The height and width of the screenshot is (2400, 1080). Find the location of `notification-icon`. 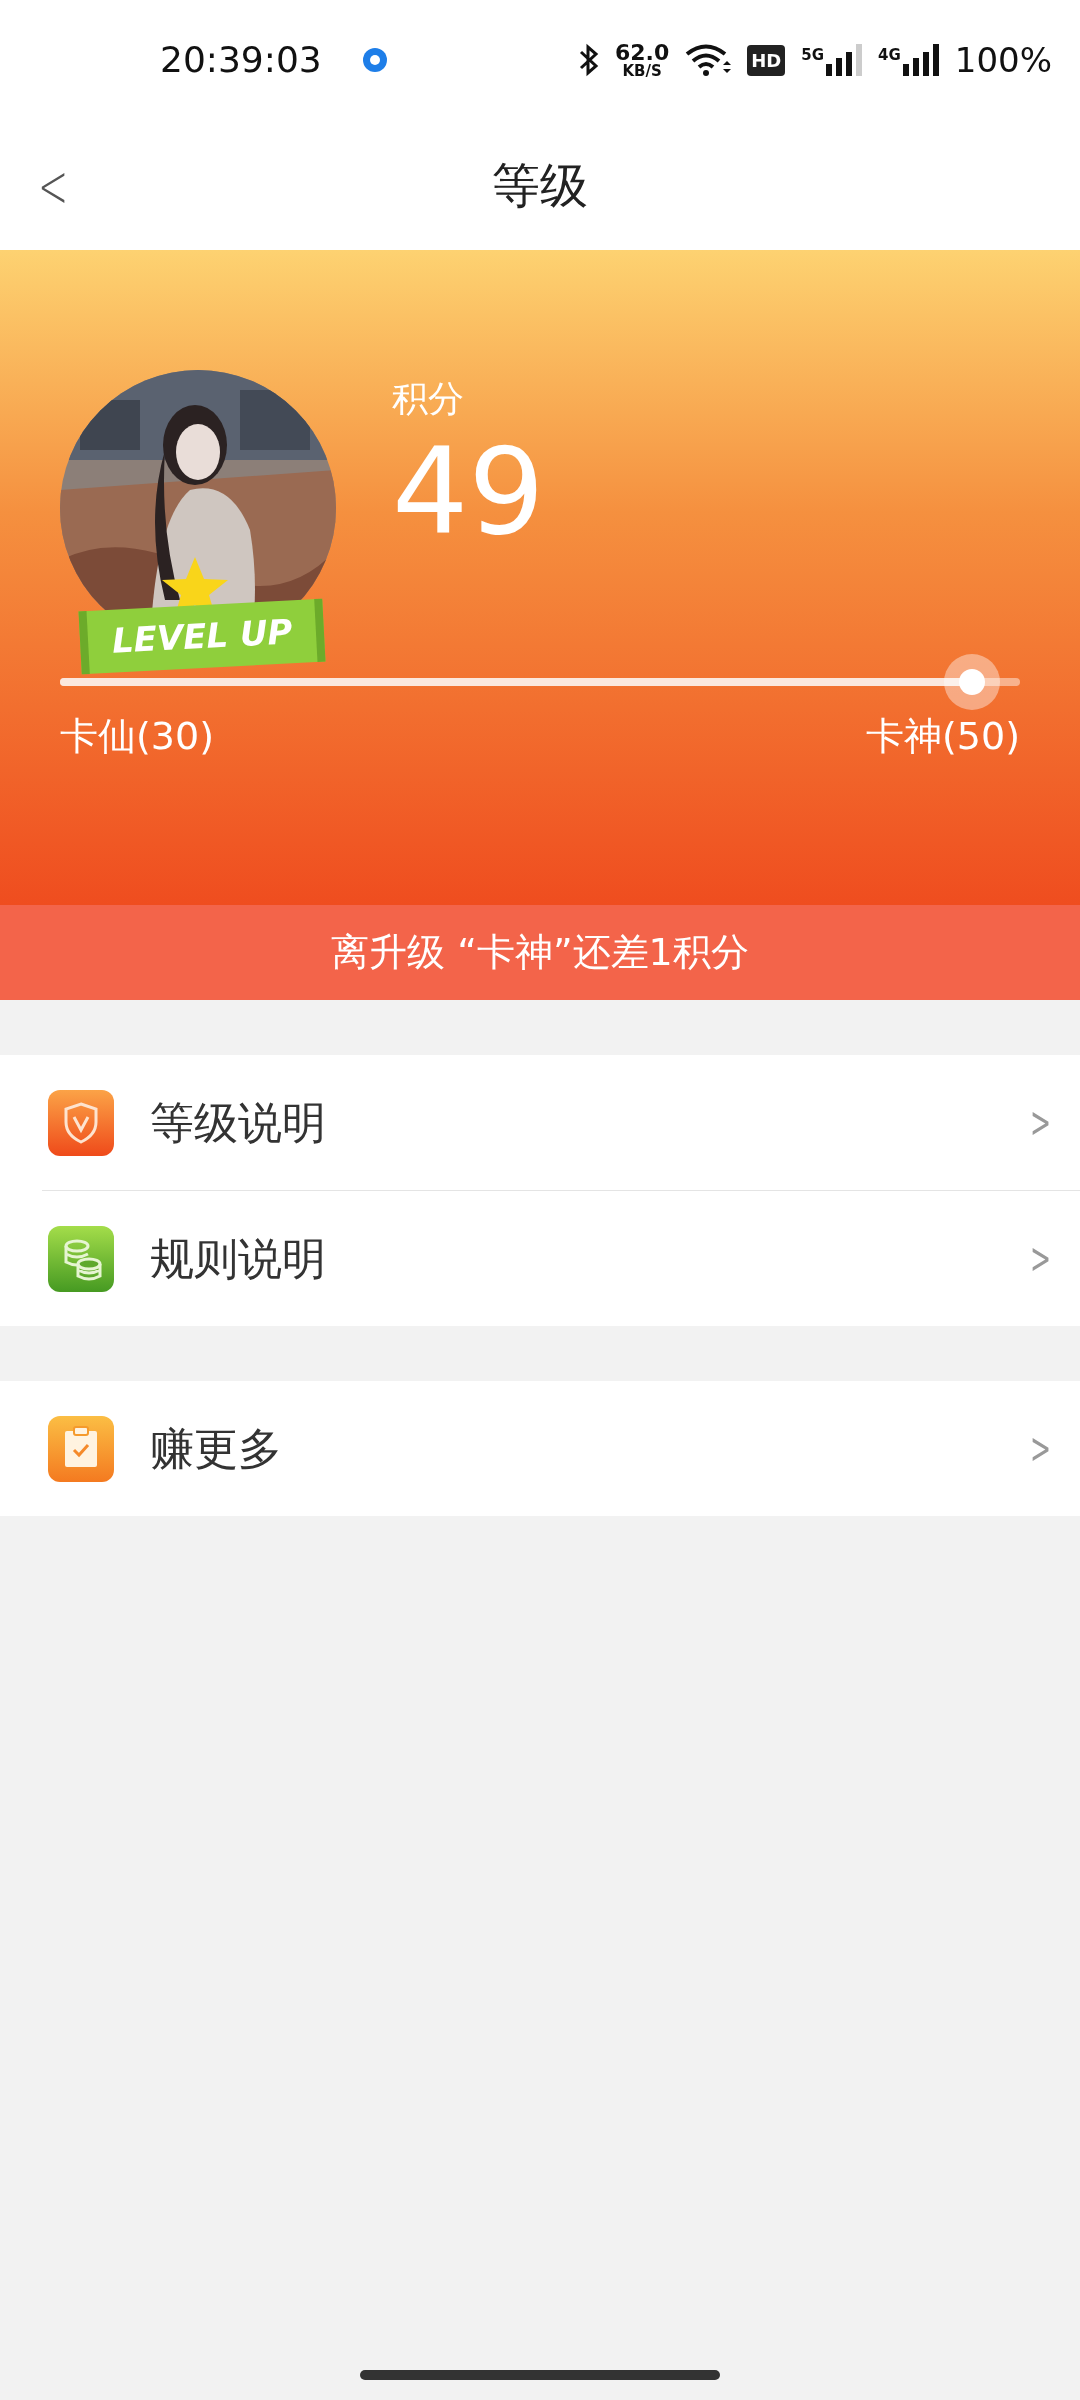

notification-icon is located at coordinates (374, 60).